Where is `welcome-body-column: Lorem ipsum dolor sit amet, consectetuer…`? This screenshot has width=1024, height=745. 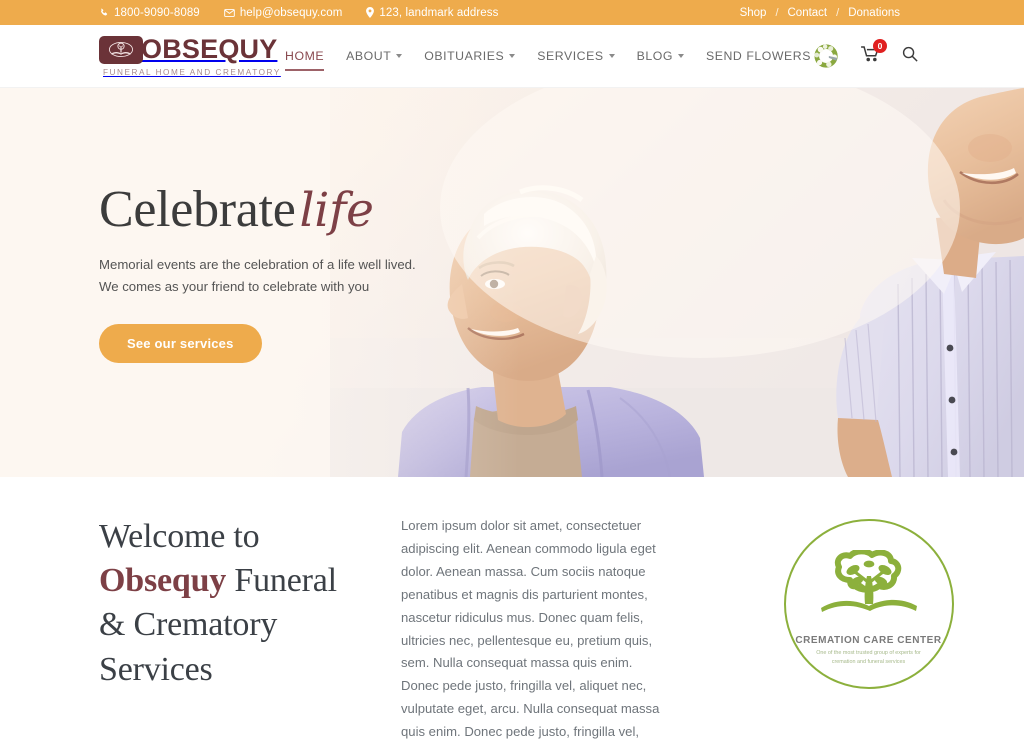
welcome-body-column: Lorem ipsum dolor sit amet, consectetuer… is located at coordinates (537, 630).